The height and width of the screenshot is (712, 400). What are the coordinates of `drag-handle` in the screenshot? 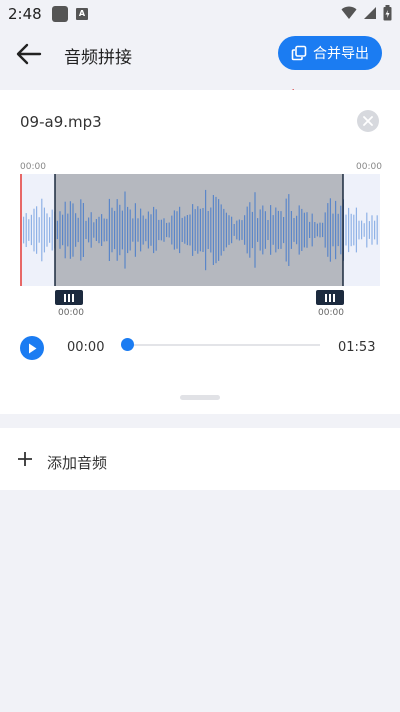 It's located at (200, 397).